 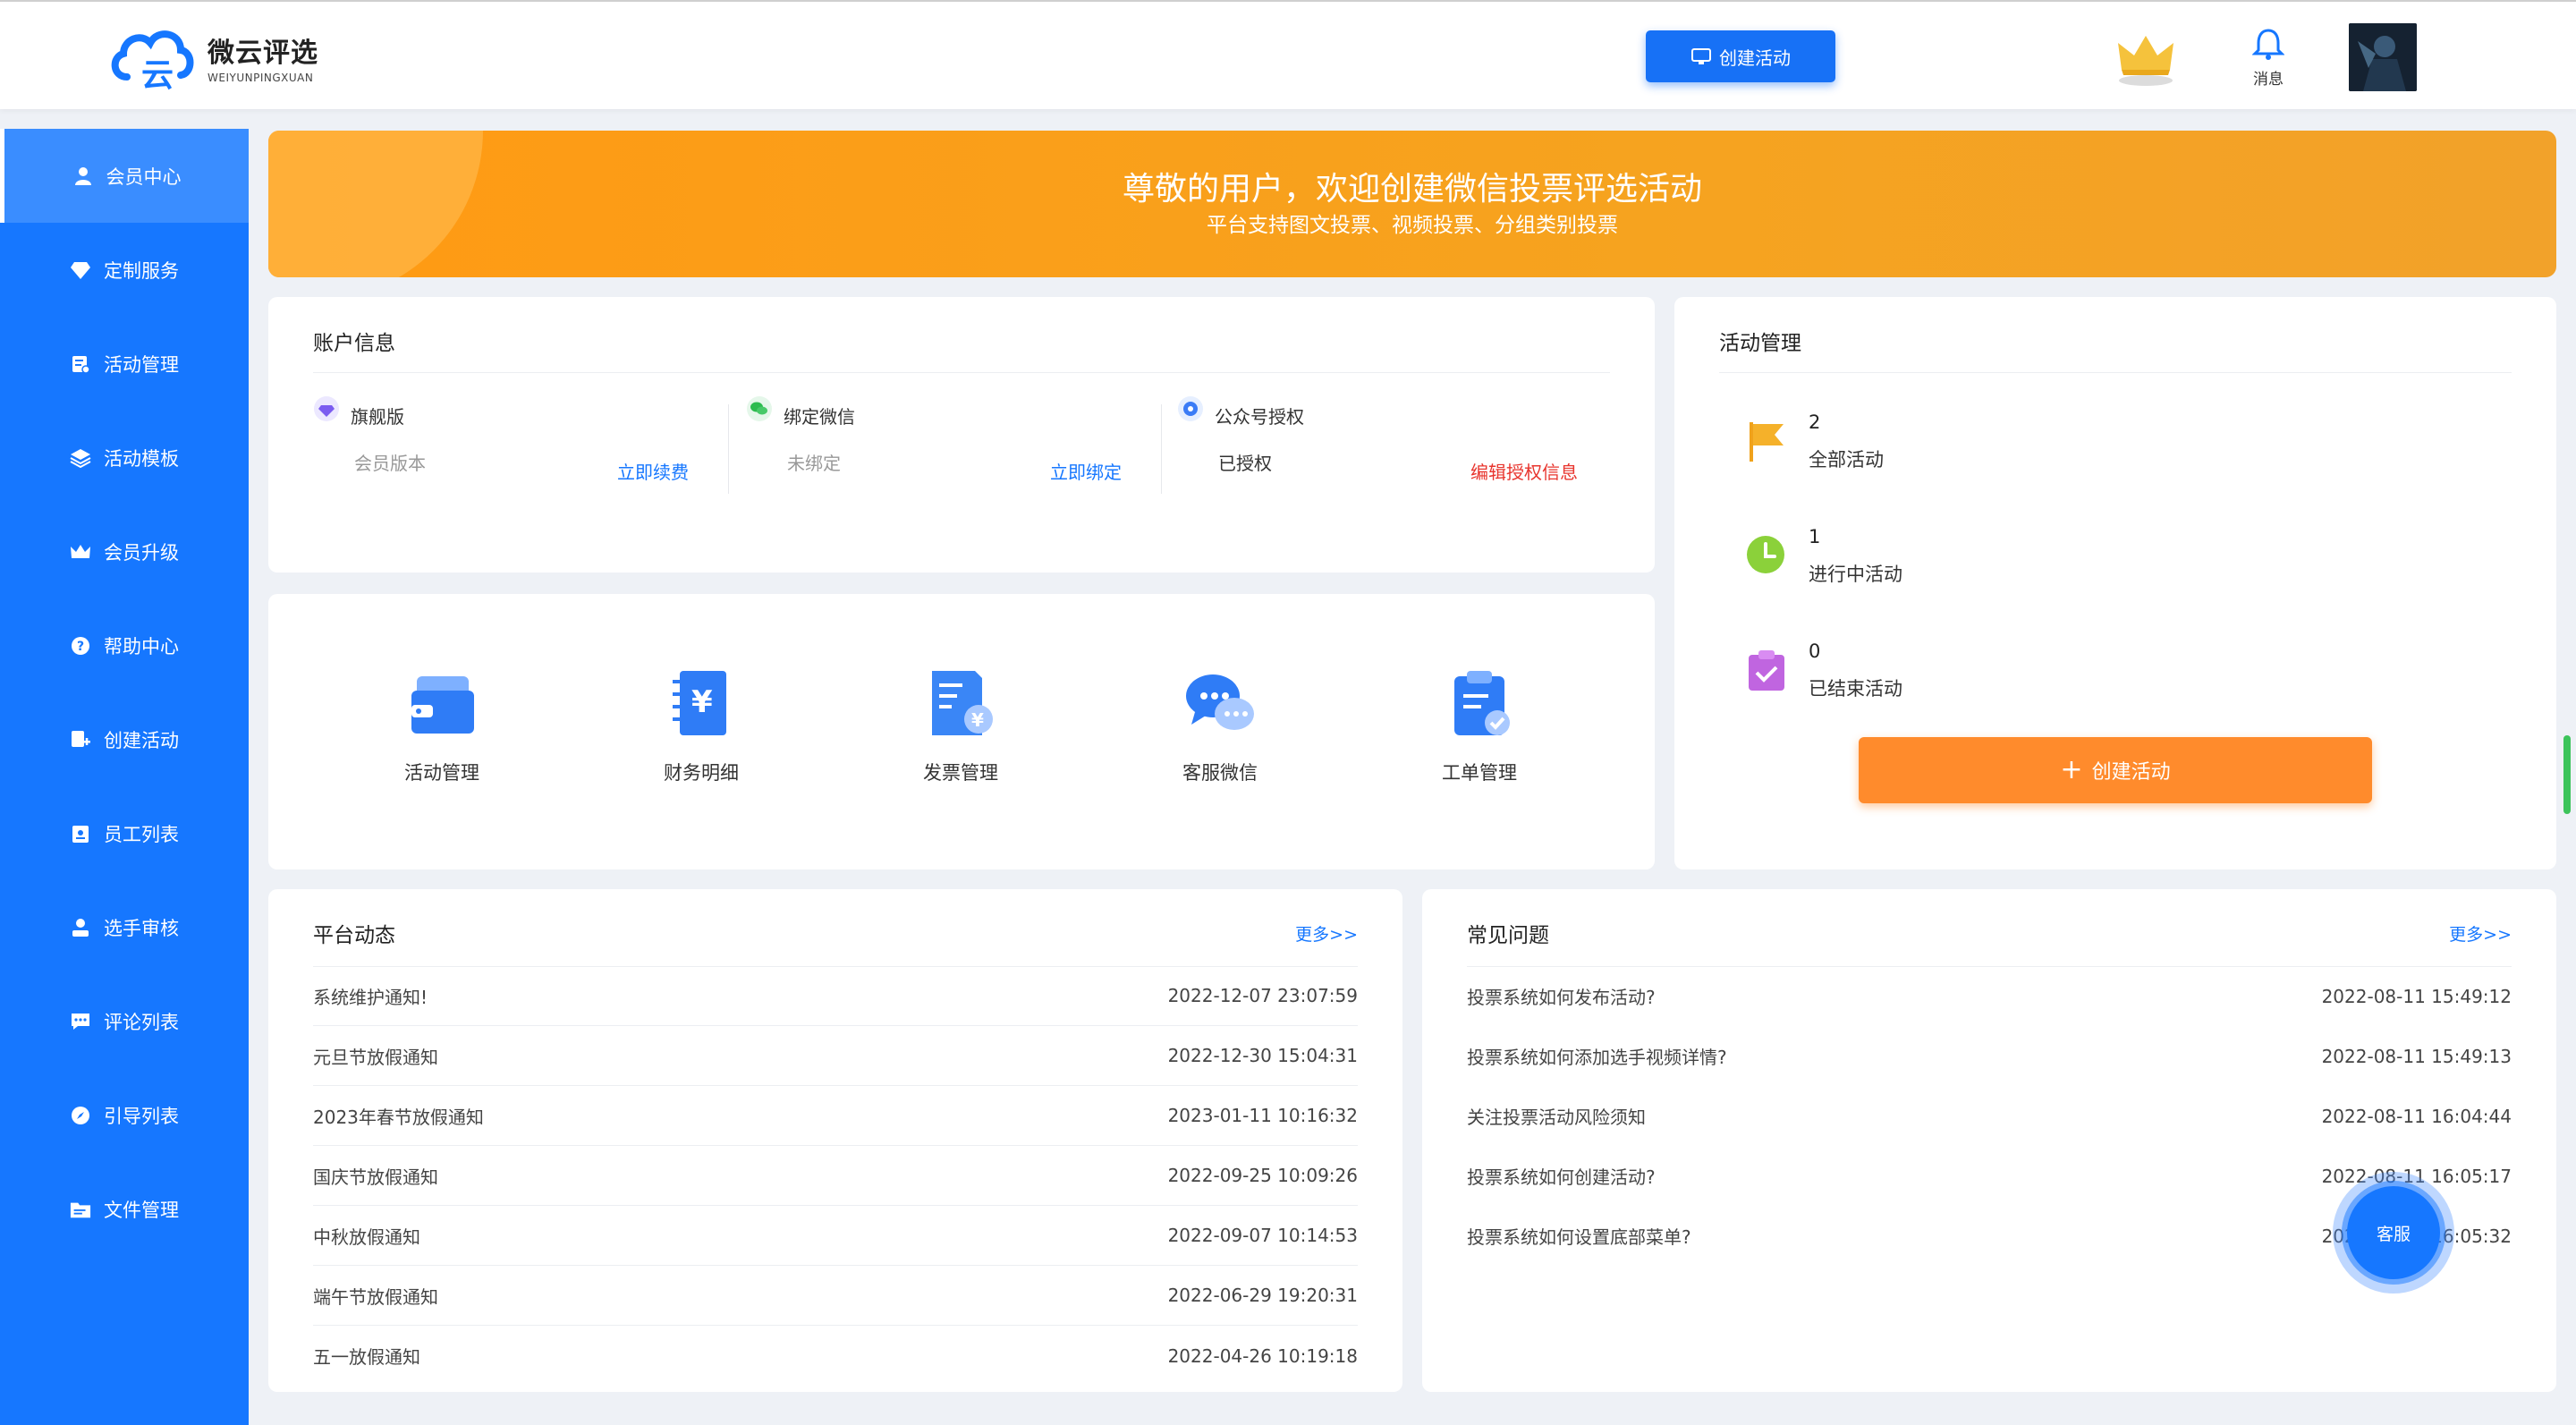 What do you see at coordinates (80, 458) in the screenshot?
I see `layers-icon` at bounding box center [80, 458].